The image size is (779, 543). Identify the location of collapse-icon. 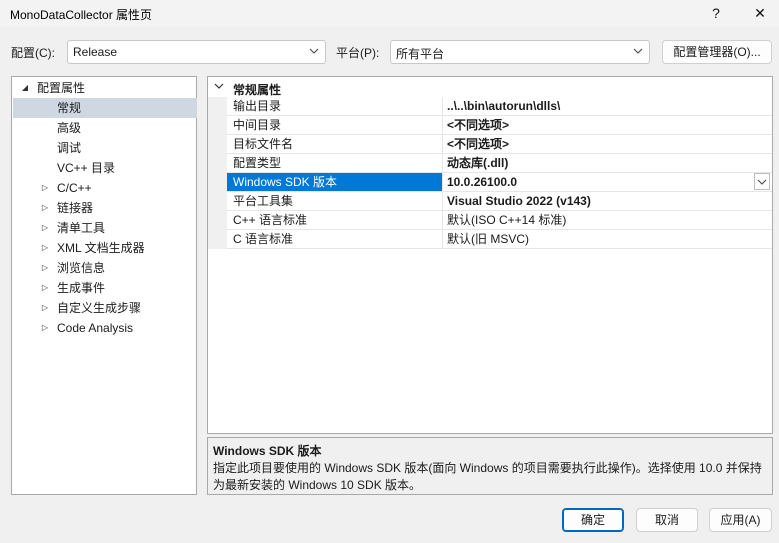
(219, 86).